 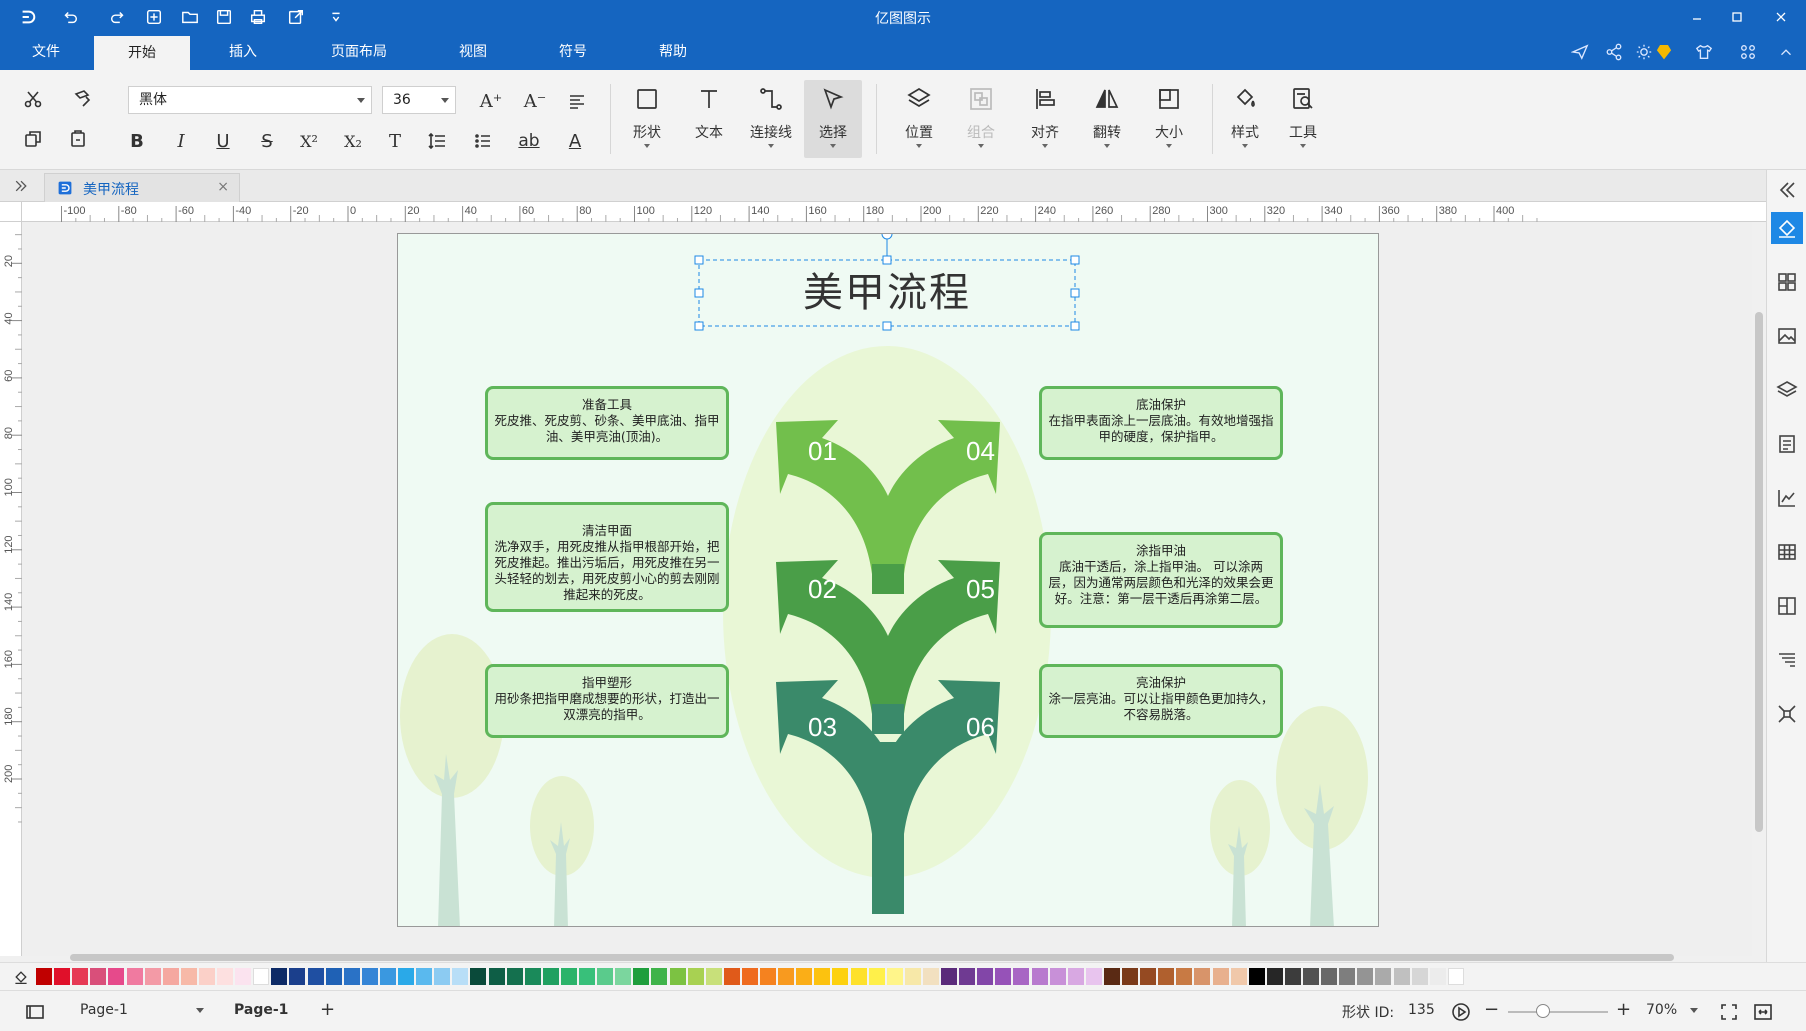 What do you see at coordinates (1623, 1009) in the screenshot?
I see `zoom-in-button: +` at bounding box center [1623, 1009].